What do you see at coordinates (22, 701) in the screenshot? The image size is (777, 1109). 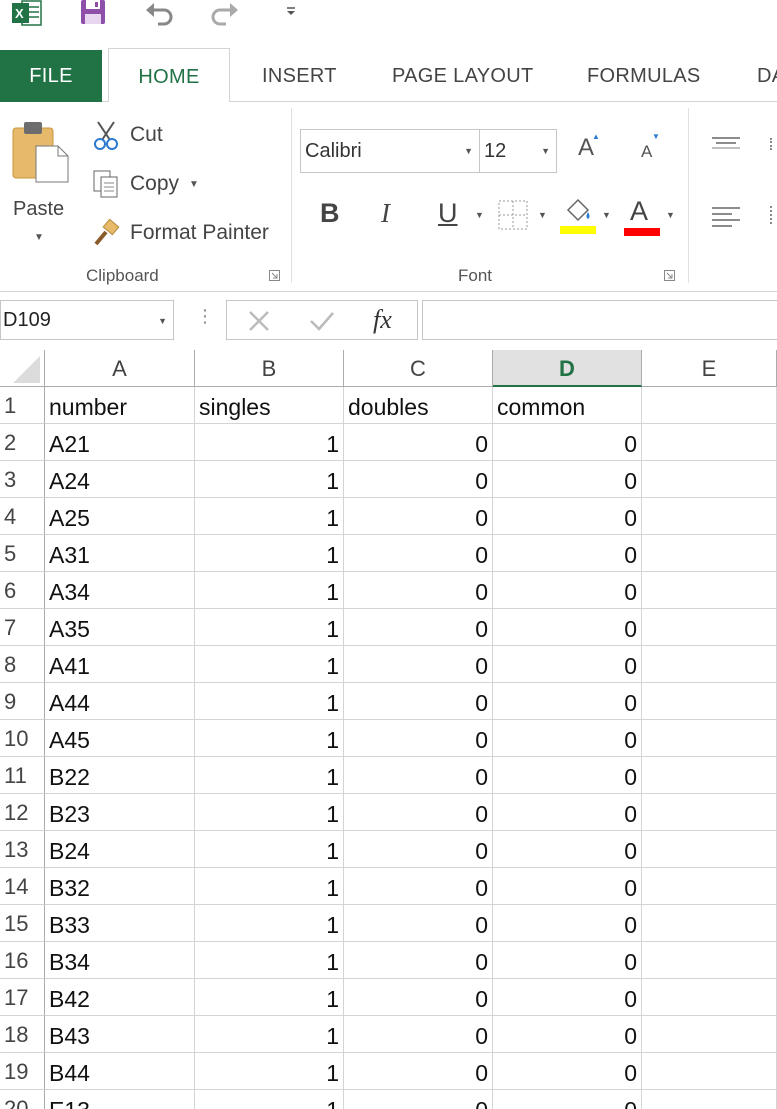 I see `row-header: 9` at bounding box center [22, 701].